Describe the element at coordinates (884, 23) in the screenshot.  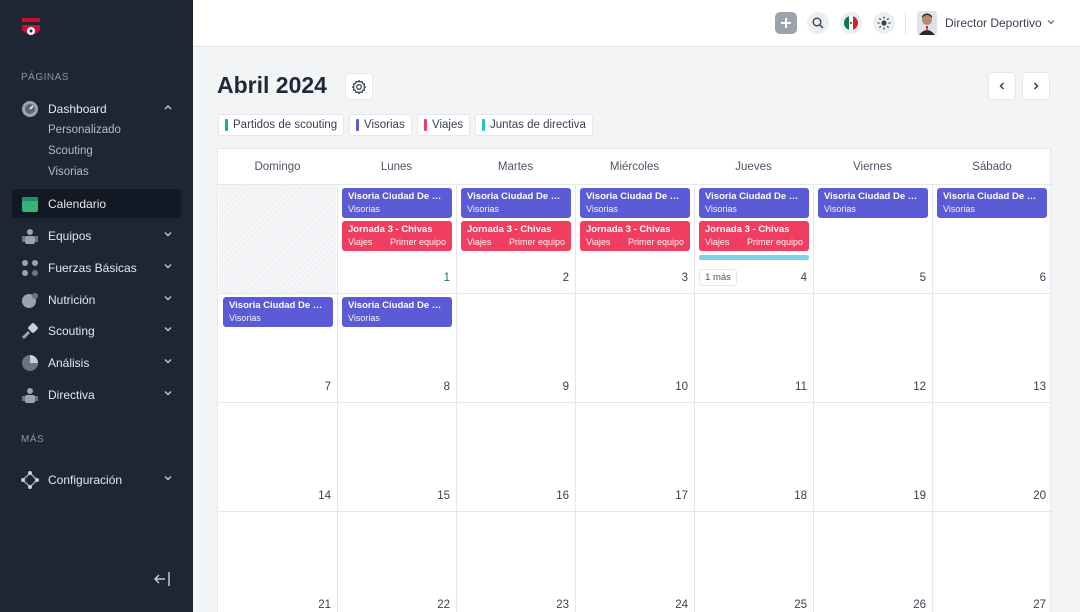
I see `theme-toggle-icon` at that location.